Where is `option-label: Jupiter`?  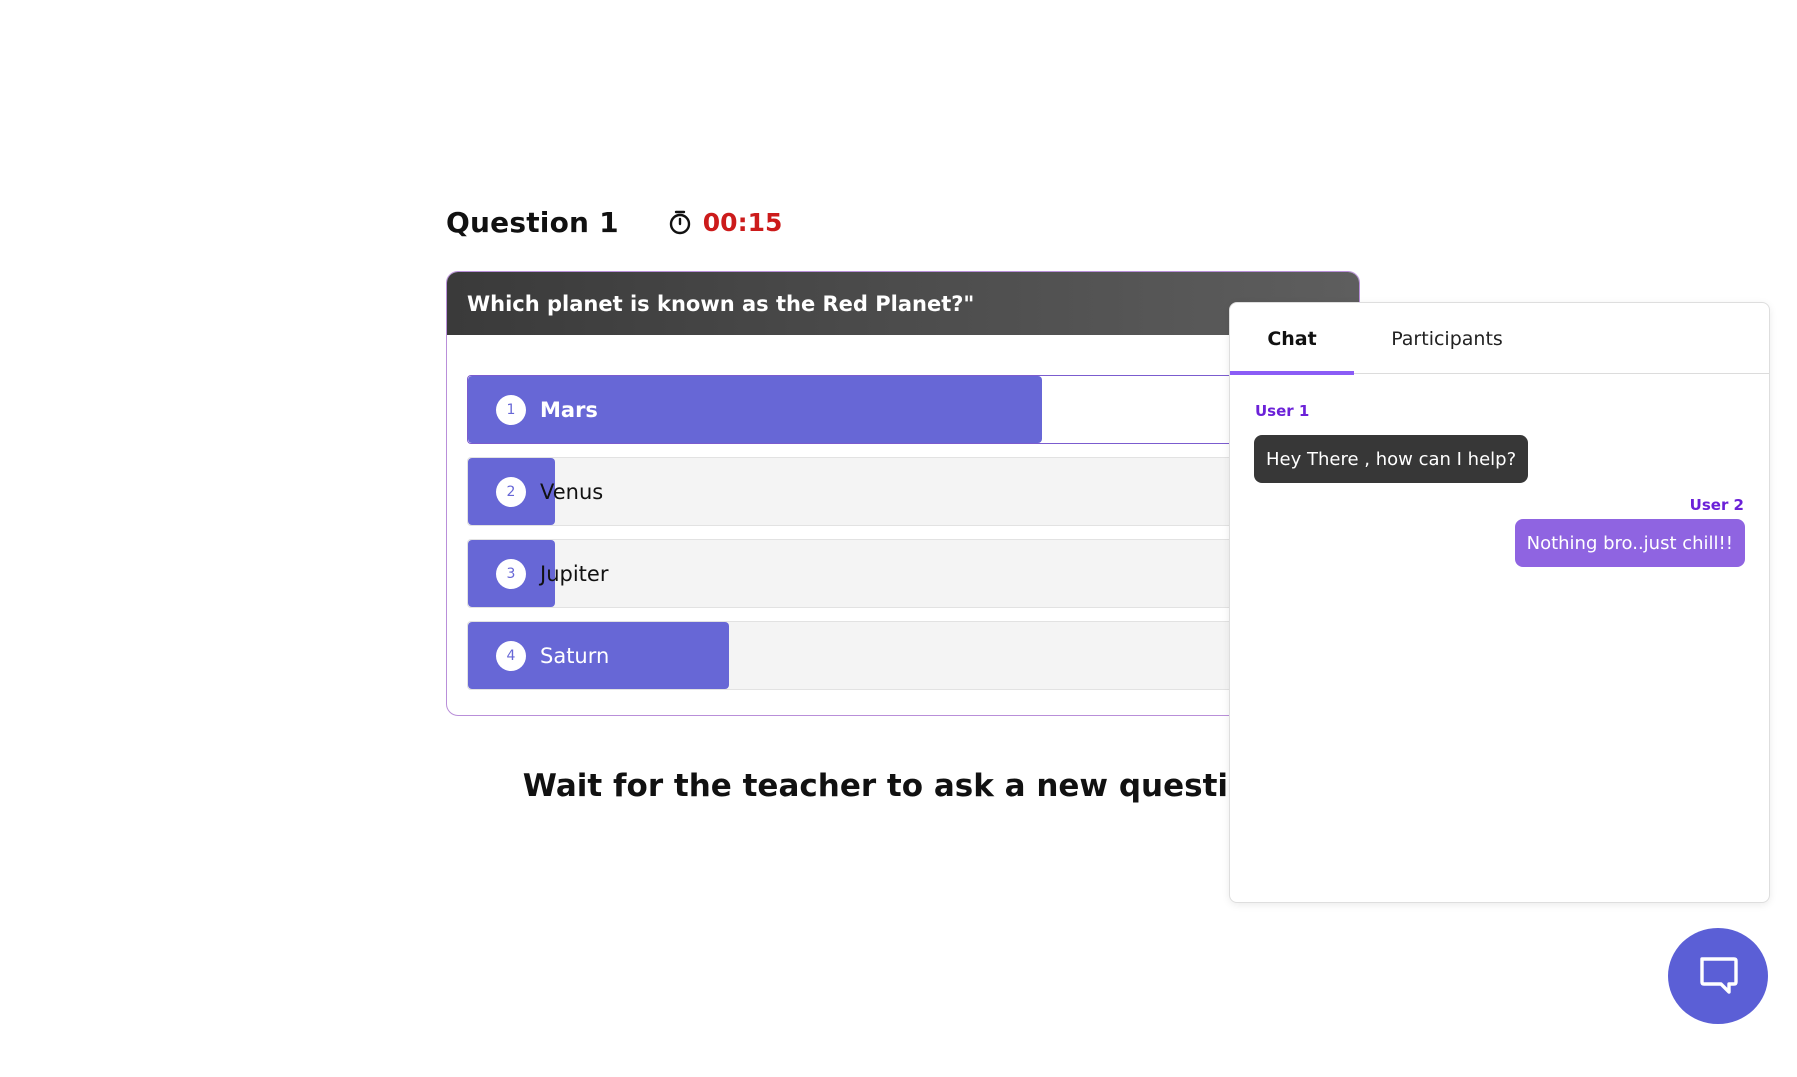
option-label: Jupiter is located at coordinates (574, 573).